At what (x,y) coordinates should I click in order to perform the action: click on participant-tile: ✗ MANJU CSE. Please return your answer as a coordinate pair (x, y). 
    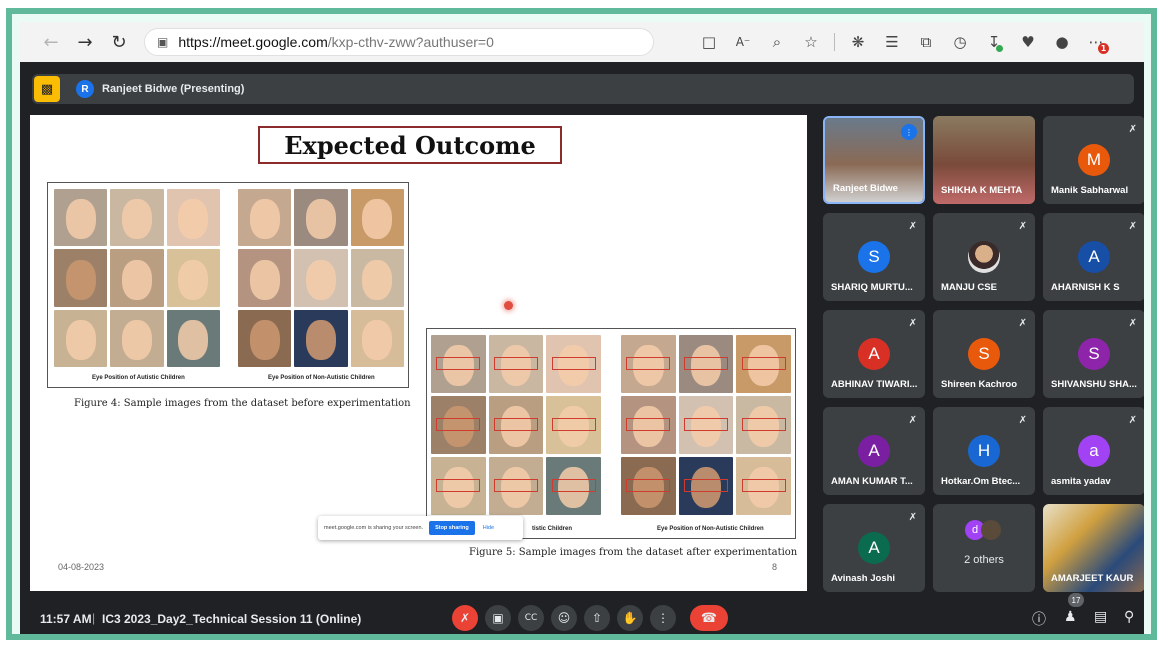
    Looking at the image, I should click on (984, 257).